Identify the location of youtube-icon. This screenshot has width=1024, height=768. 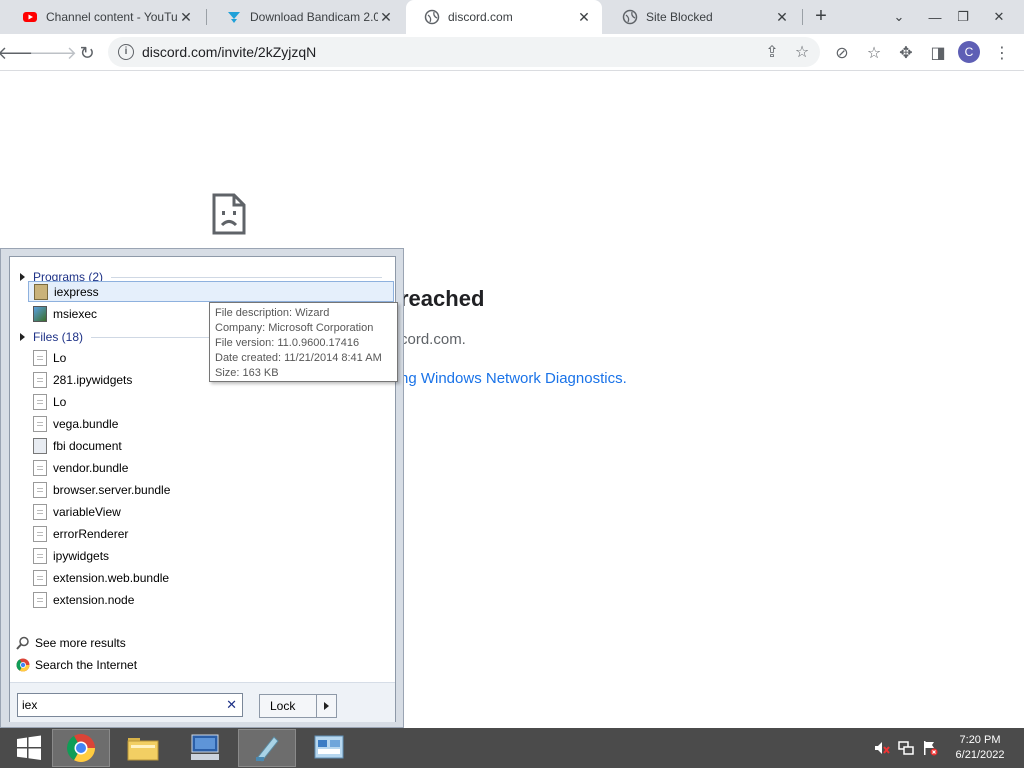
(30, 17).